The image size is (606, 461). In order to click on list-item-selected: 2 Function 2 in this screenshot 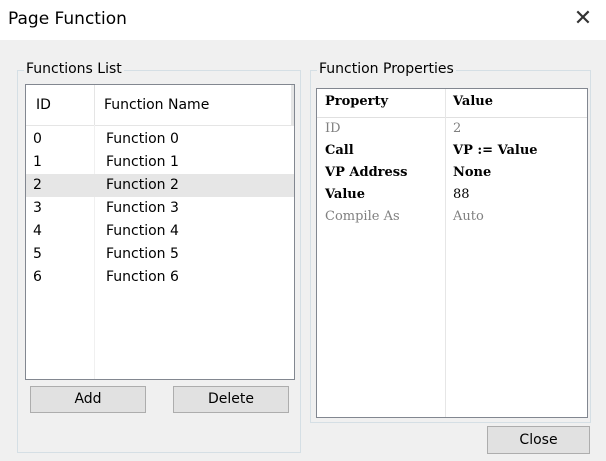, I will do `click(160, 185)`.